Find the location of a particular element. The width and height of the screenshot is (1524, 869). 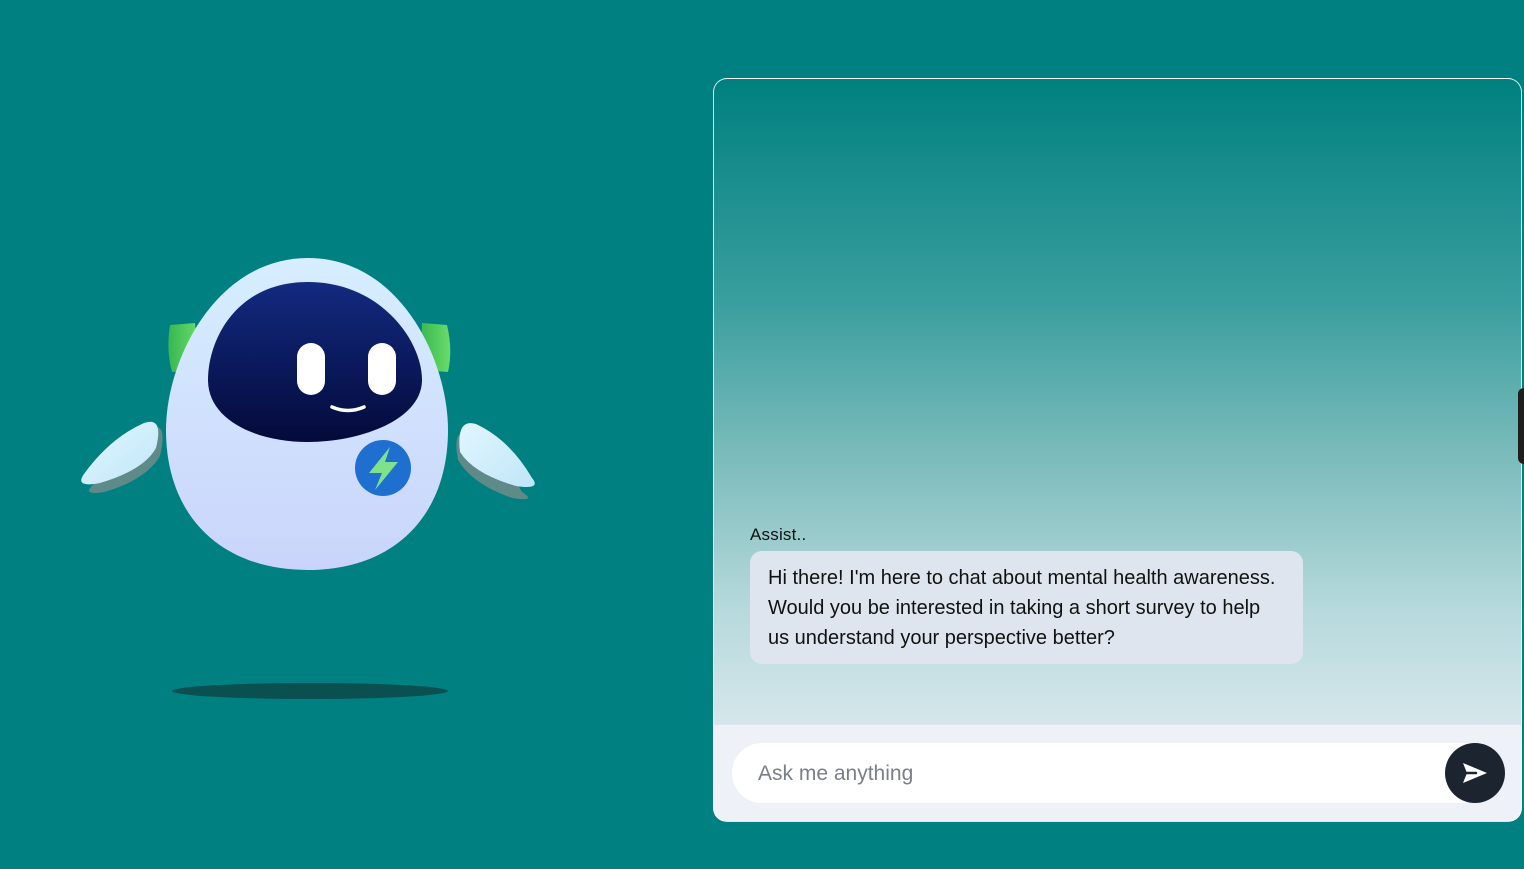

left-arm is located at coordinates (122, 457).